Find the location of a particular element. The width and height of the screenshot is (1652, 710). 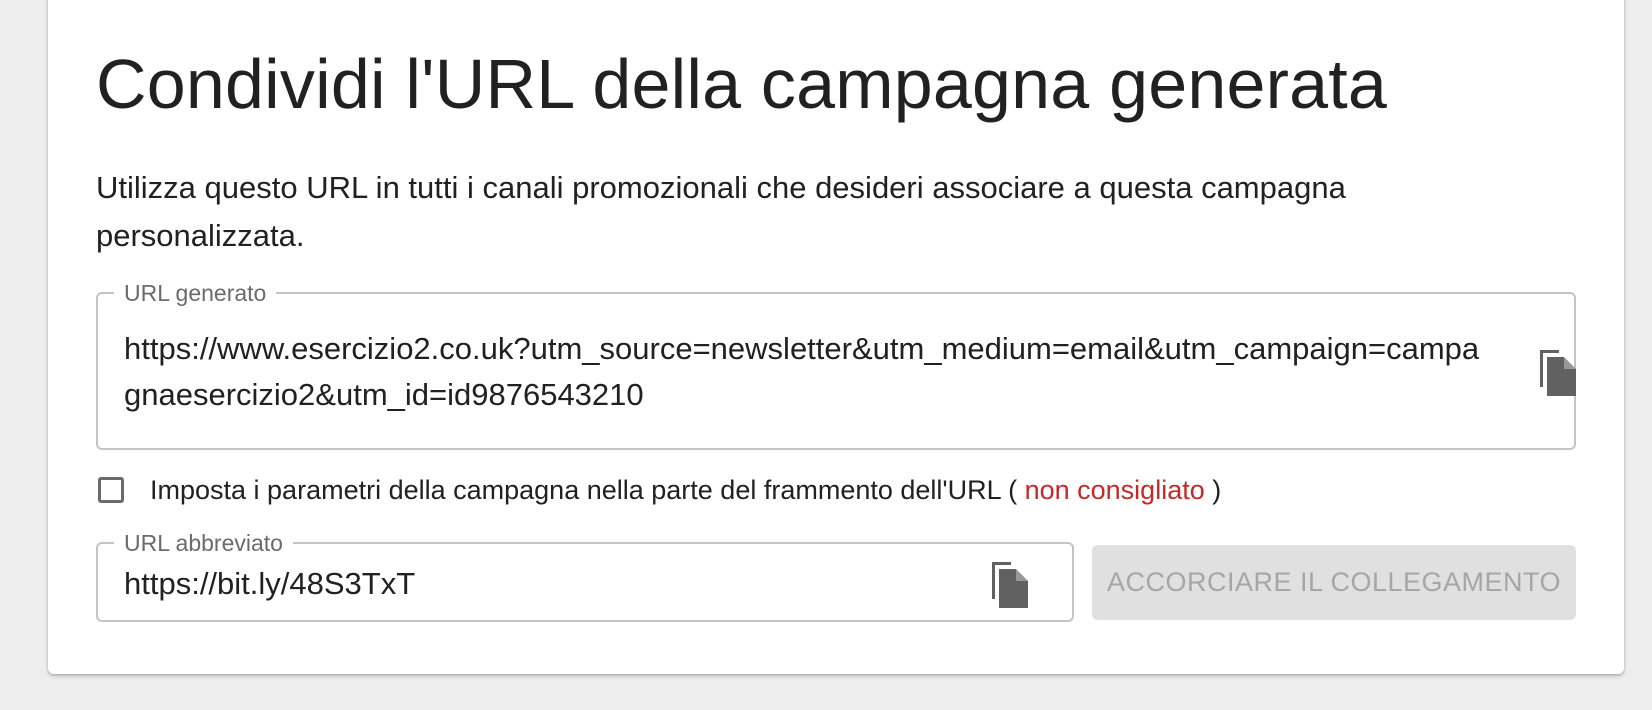

fragment-checkbox is located at coordinates (111, 490).